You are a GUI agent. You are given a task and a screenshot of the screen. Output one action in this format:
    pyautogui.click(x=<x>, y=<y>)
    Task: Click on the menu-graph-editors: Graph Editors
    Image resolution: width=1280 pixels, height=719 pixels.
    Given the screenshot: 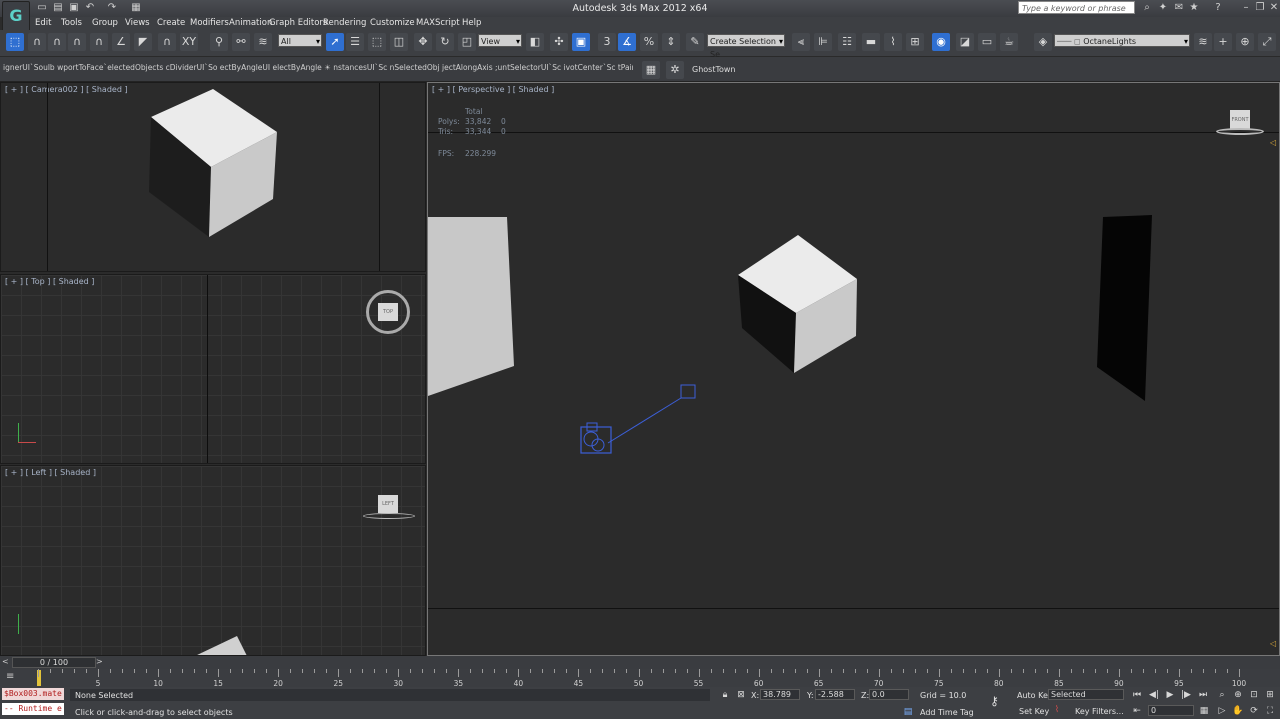 What is the action you would take?
    pyautogui.click(x=298, y=23)
    